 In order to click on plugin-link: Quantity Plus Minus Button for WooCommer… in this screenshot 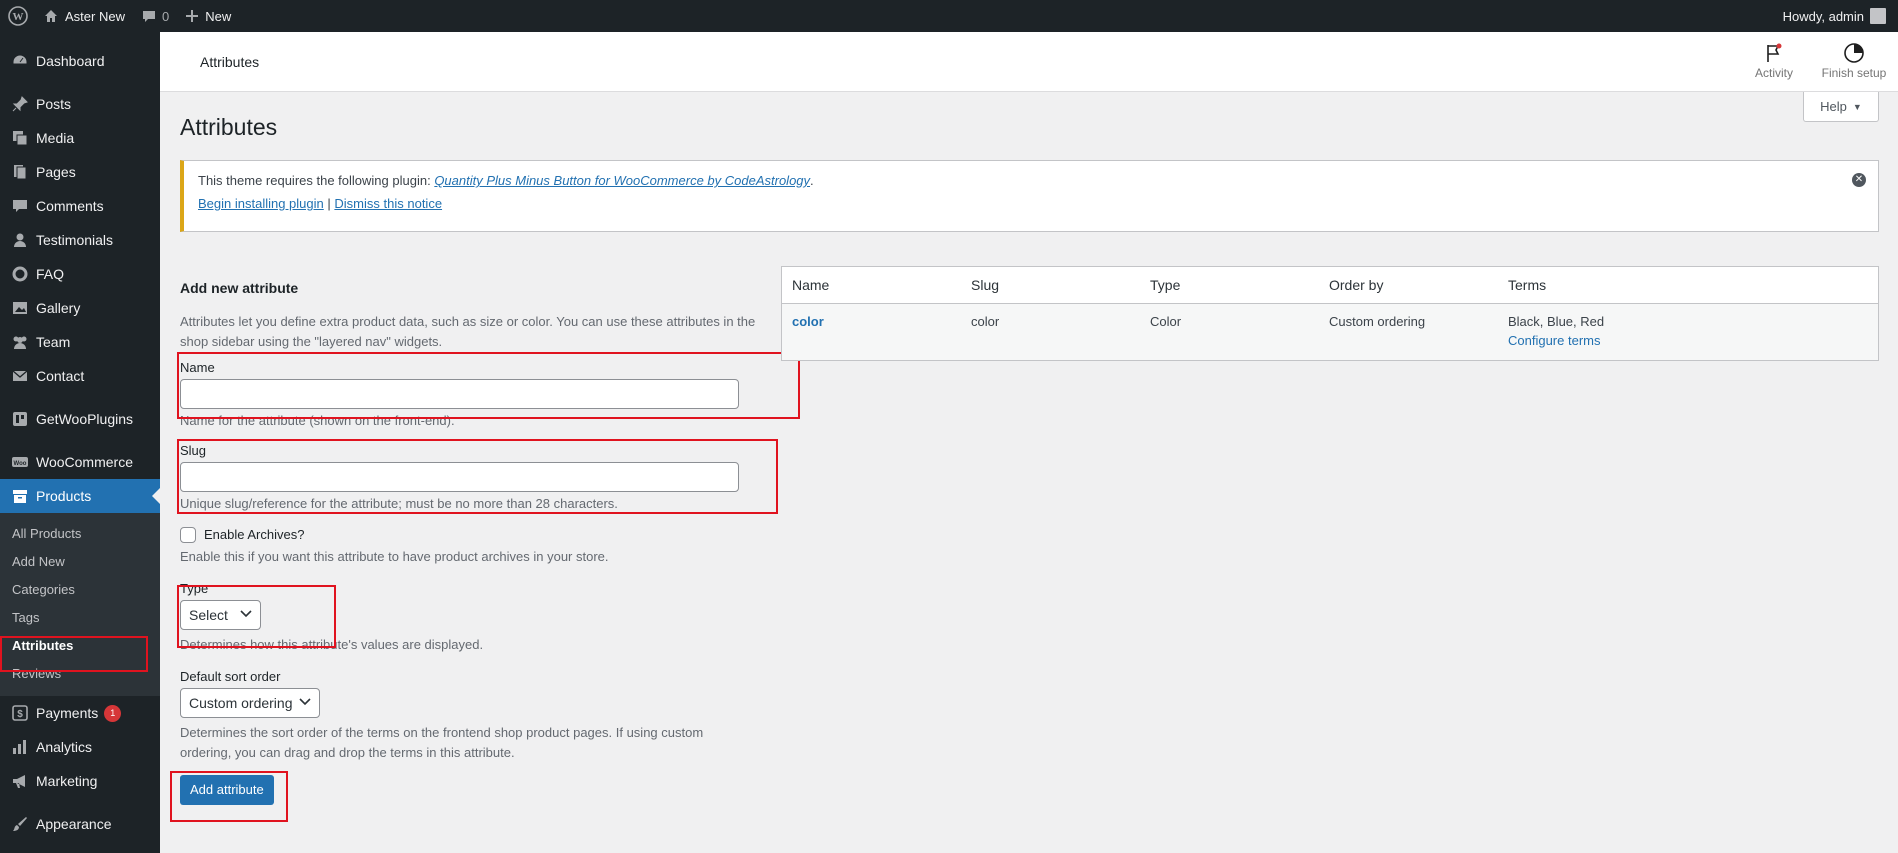, I will do `click(622, 180)`.